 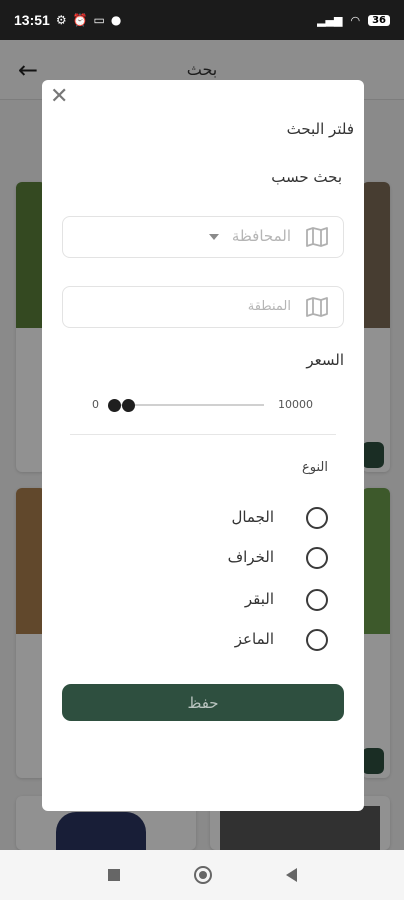 What do you see at coordinates (379, 20) in the screenshot?
I see `battery-icon: 36` at bounding box center [379, 20].